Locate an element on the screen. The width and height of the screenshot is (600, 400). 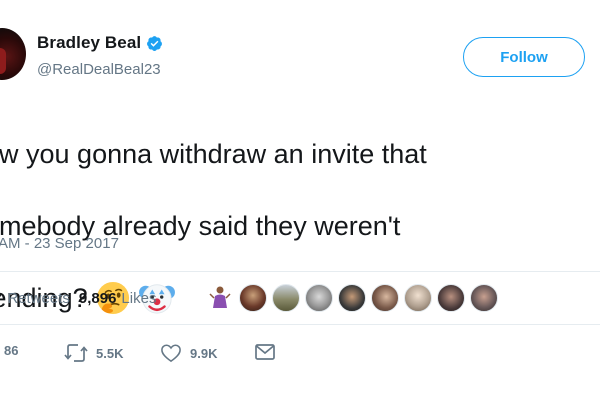
like-button: 9.9K is located at coordinates (188, 353).